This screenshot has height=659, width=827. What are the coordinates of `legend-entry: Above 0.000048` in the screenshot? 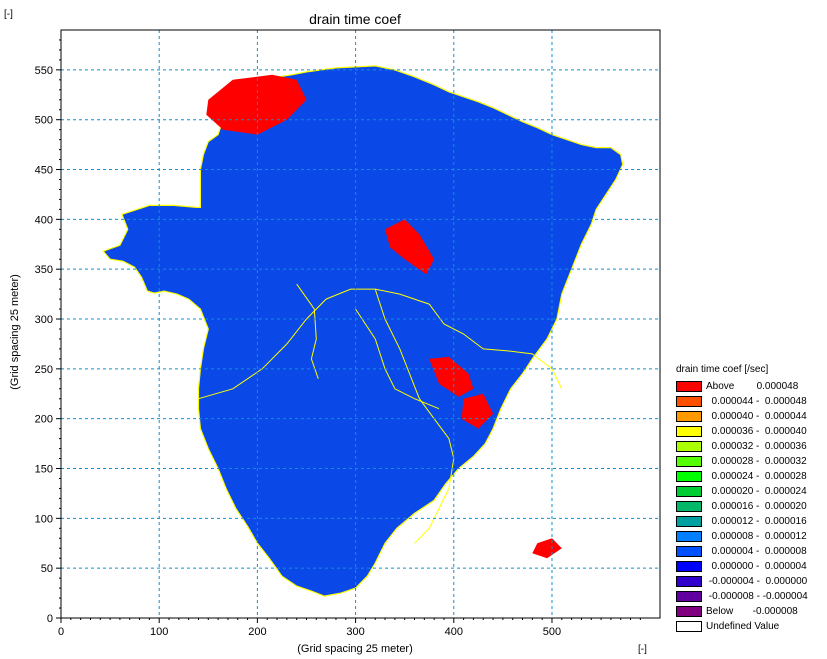 It's located at (751, 386).